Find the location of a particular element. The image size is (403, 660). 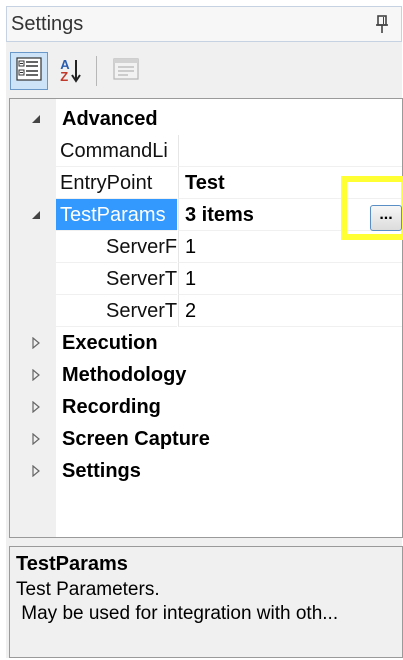

property-row-sub: ServerT 1 is located at coordinates (206, 279).